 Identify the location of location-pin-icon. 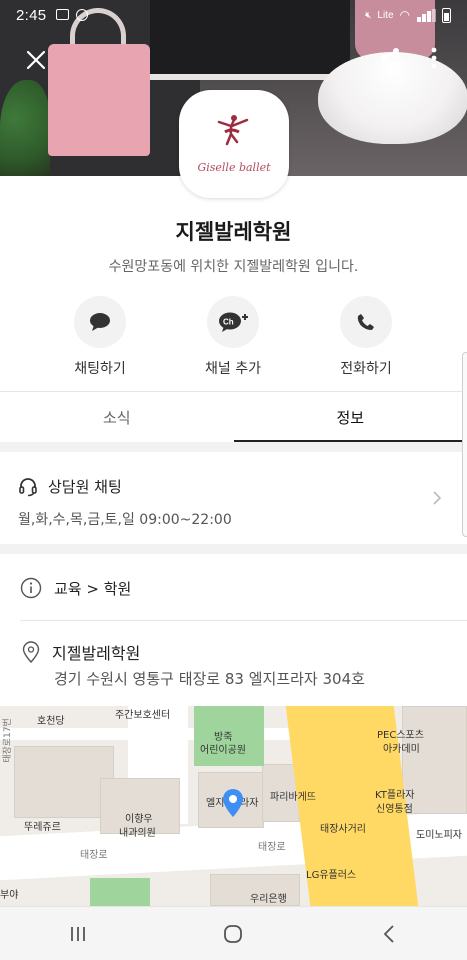
(31, 652).